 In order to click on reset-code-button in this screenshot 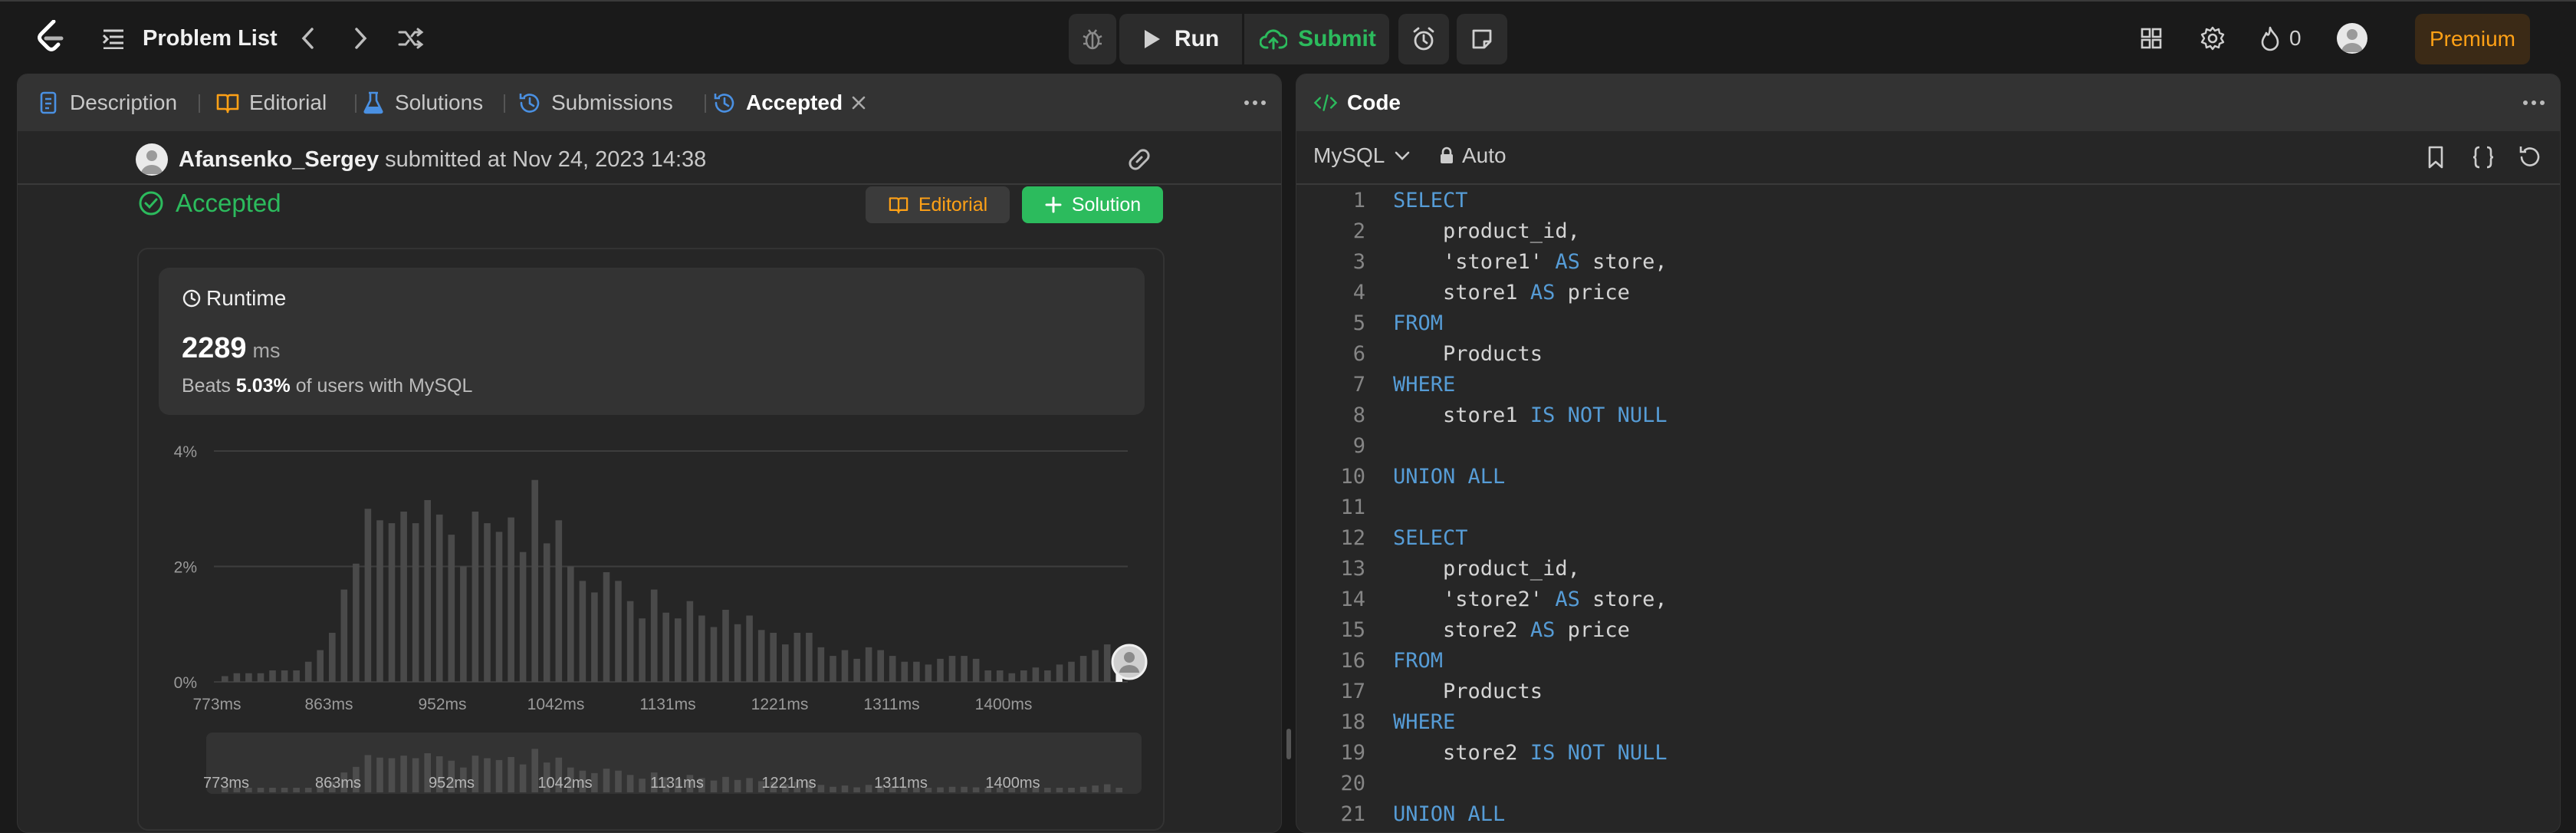, I will do `click(2529, 157)`.